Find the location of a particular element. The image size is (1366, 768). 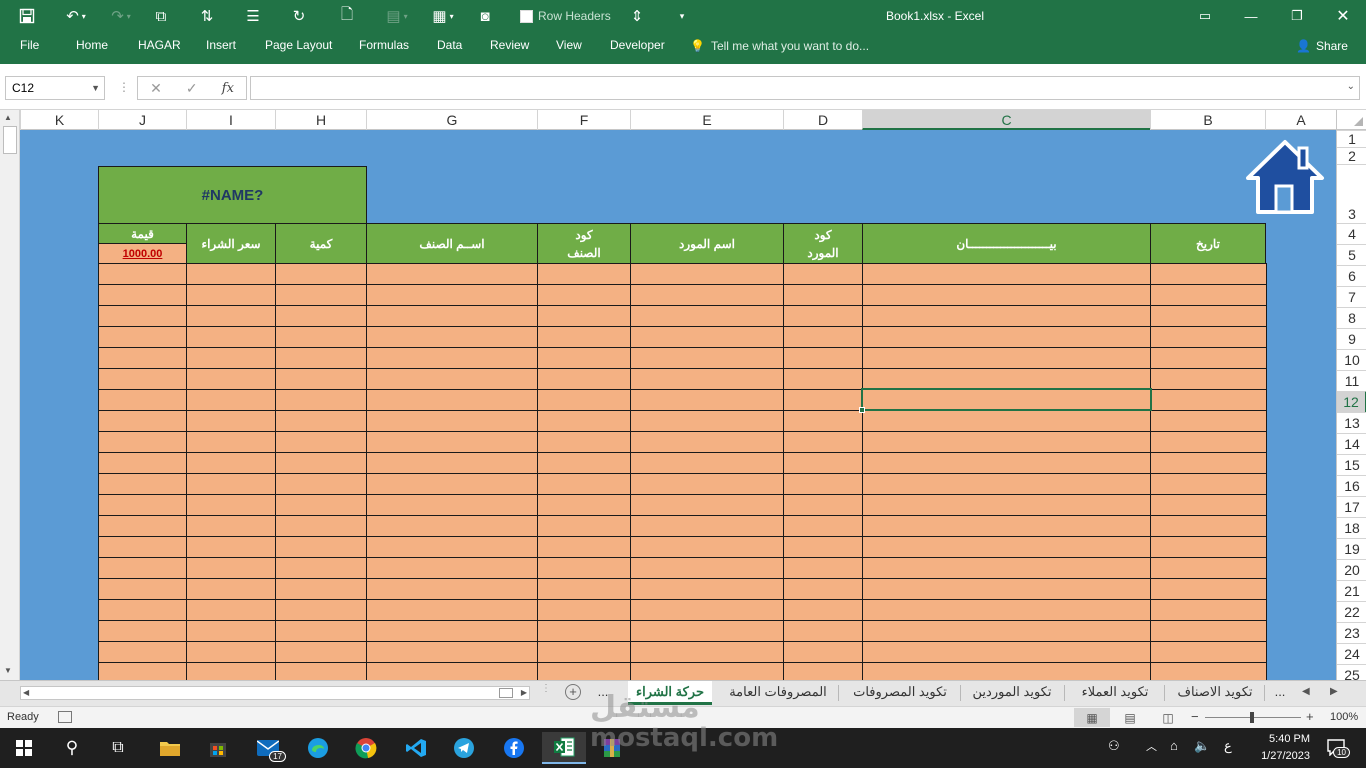

customize-toolbar-icon: ▾ is located at coordinates (682, 16).